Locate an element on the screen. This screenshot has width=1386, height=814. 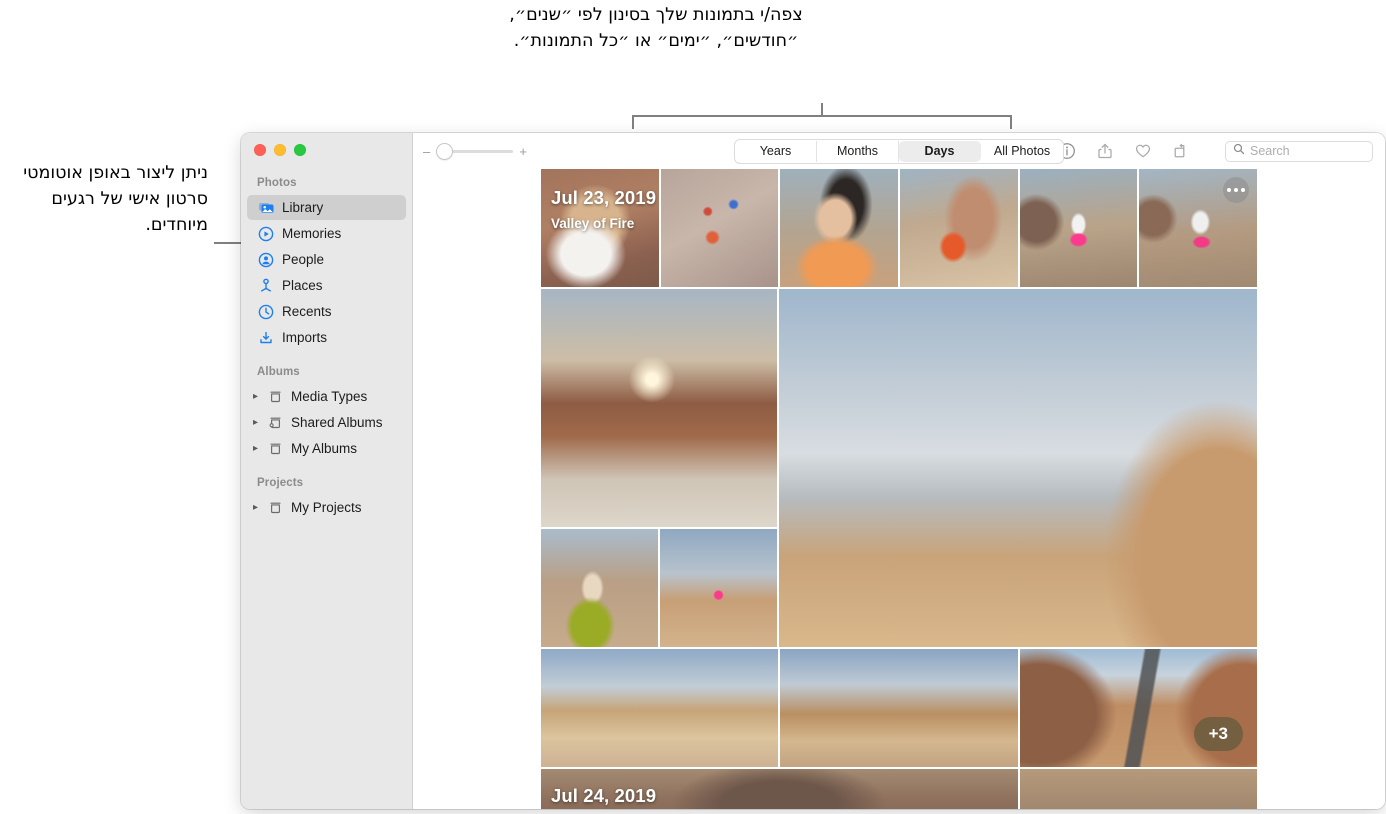
memories-icon is located at coordinates (266, 234).